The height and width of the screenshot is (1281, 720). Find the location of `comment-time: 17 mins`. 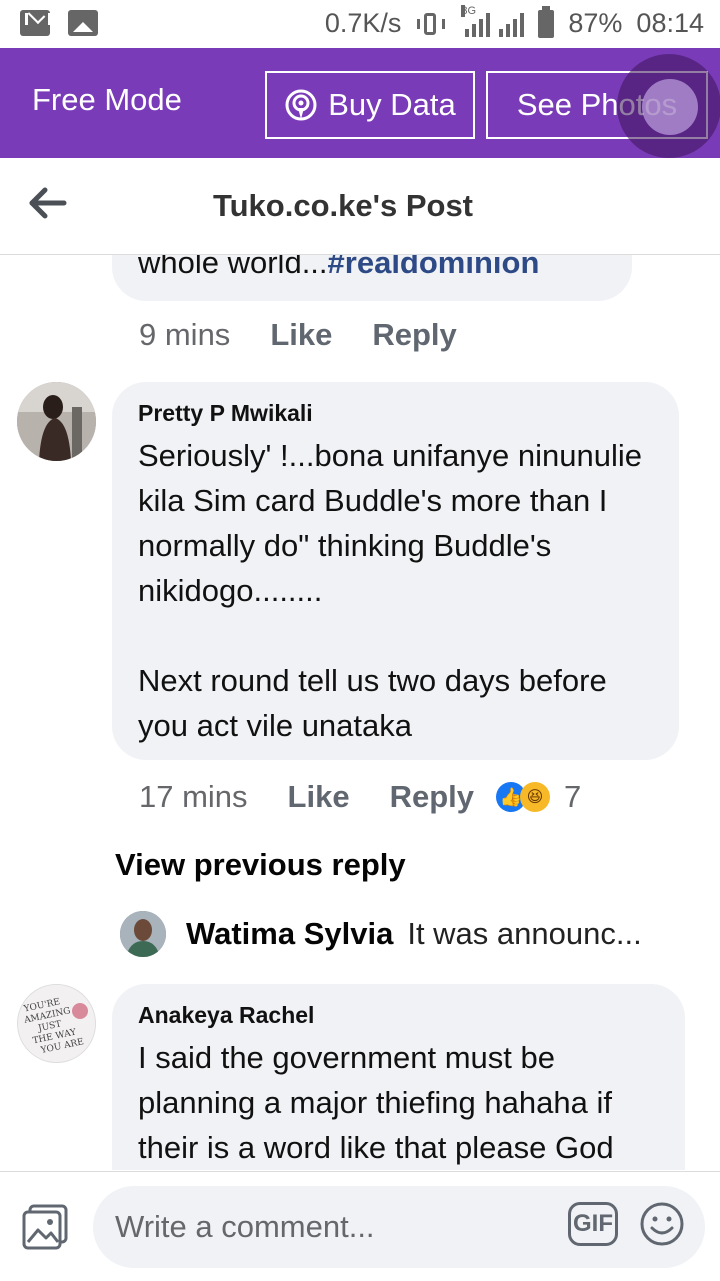

comment-time: 17 mins is located at coordinates (193, 796).